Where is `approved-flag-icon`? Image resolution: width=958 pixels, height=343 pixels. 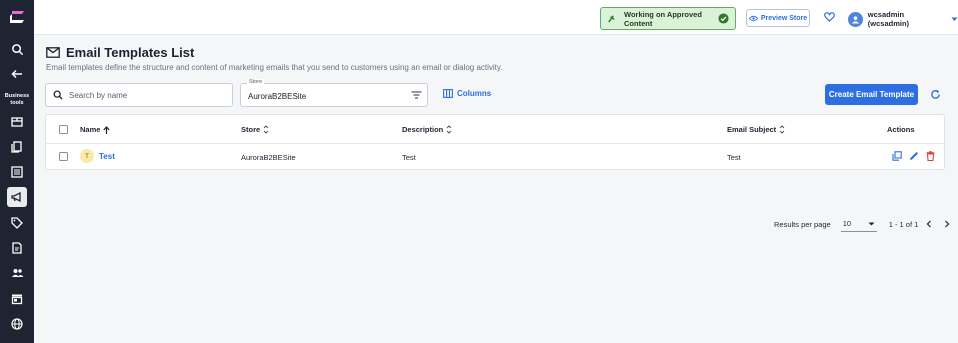
approved-flag-icon is located at coordinates (611, 19).